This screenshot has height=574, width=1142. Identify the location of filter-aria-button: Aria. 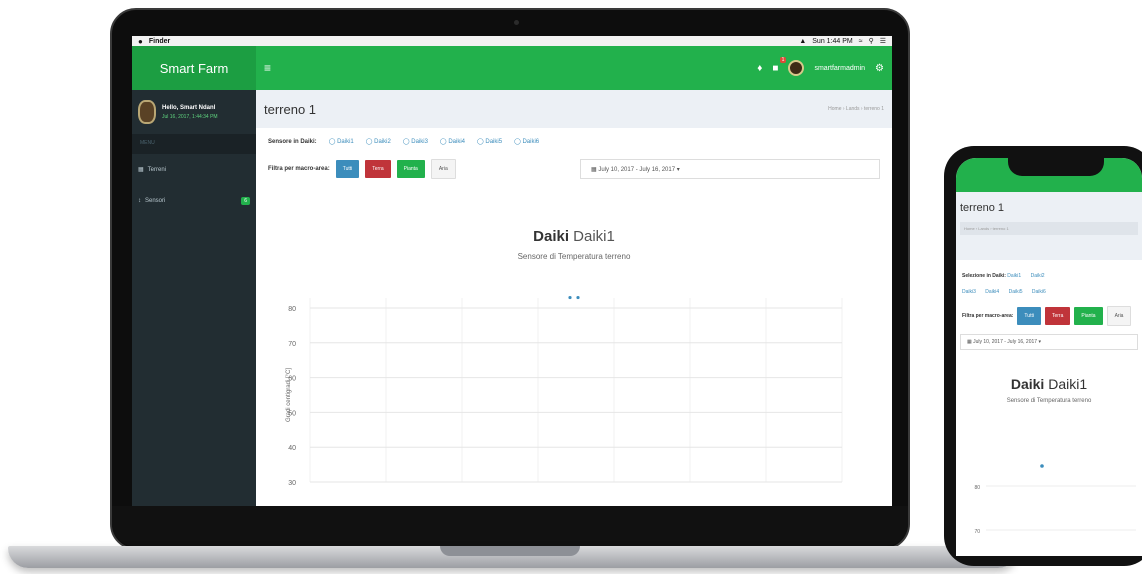
(443, 169).